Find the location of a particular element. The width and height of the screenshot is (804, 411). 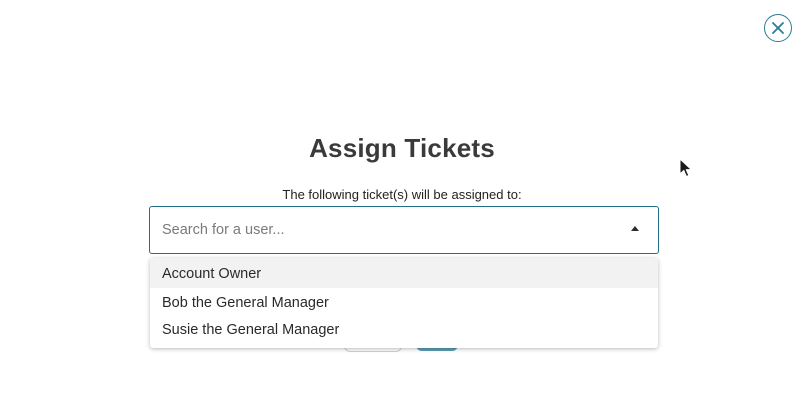

dropdown-option-bob: Bob the General Manager is located at coordinates (404, 301).